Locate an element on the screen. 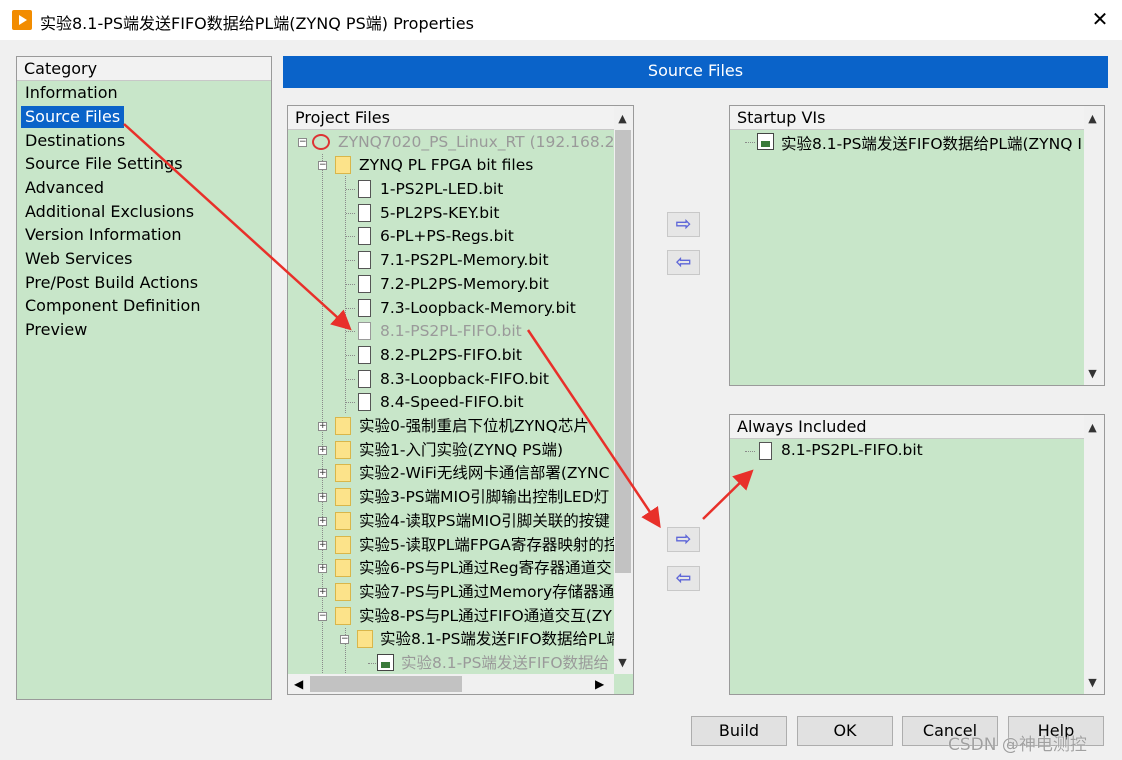  folder-label: 实验0-强制重启下位机ZYNQ芯片 is located at coordinates (474, 426).